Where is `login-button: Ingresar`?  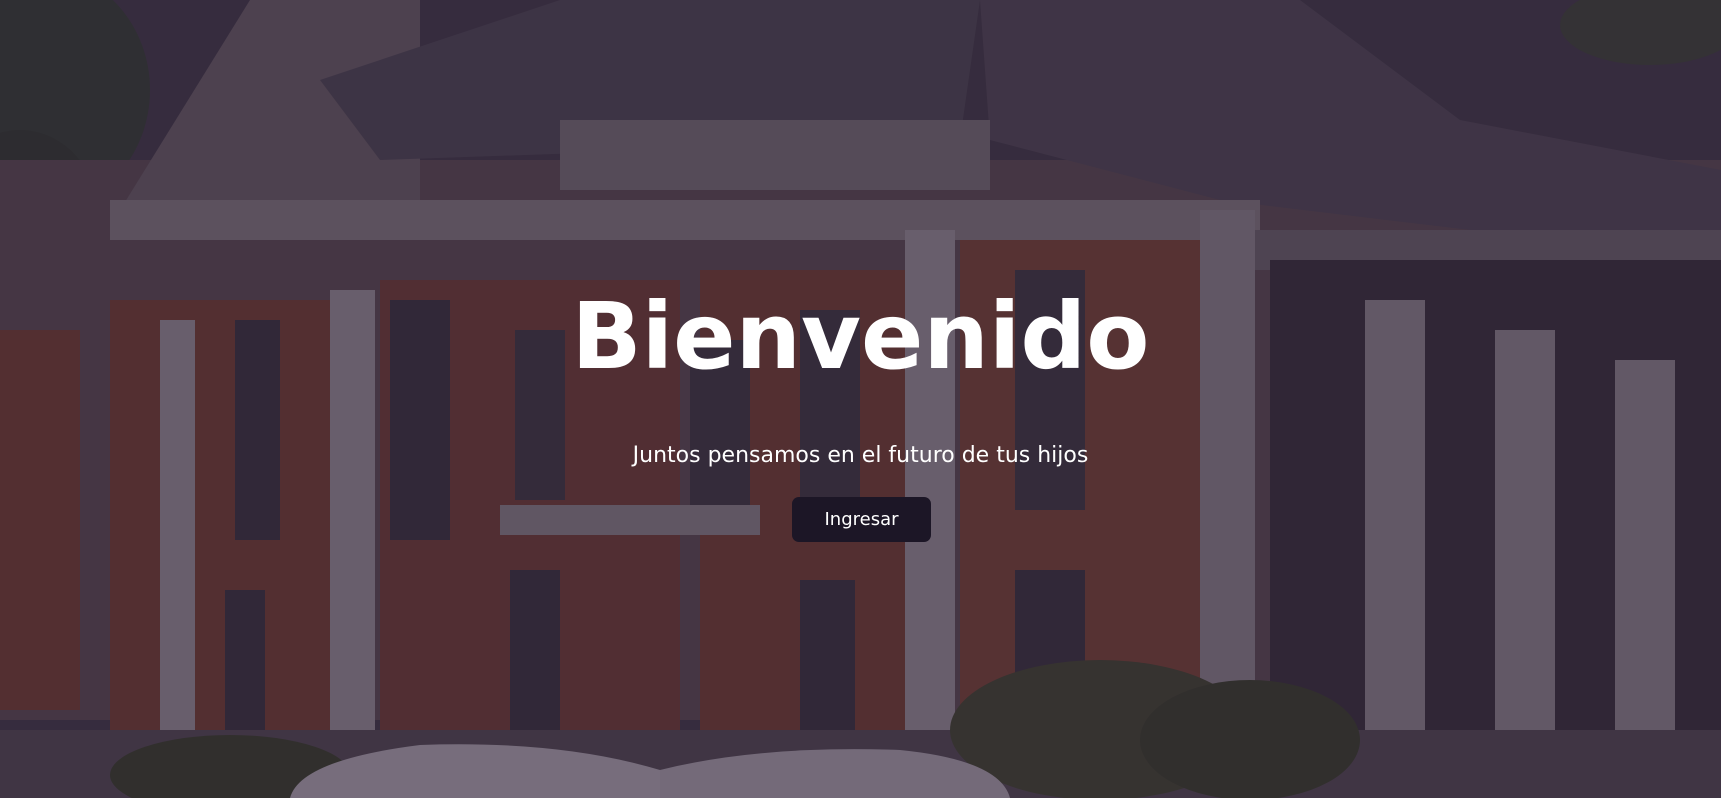 login-button: Ingresar is located at coordinates (861, 519).